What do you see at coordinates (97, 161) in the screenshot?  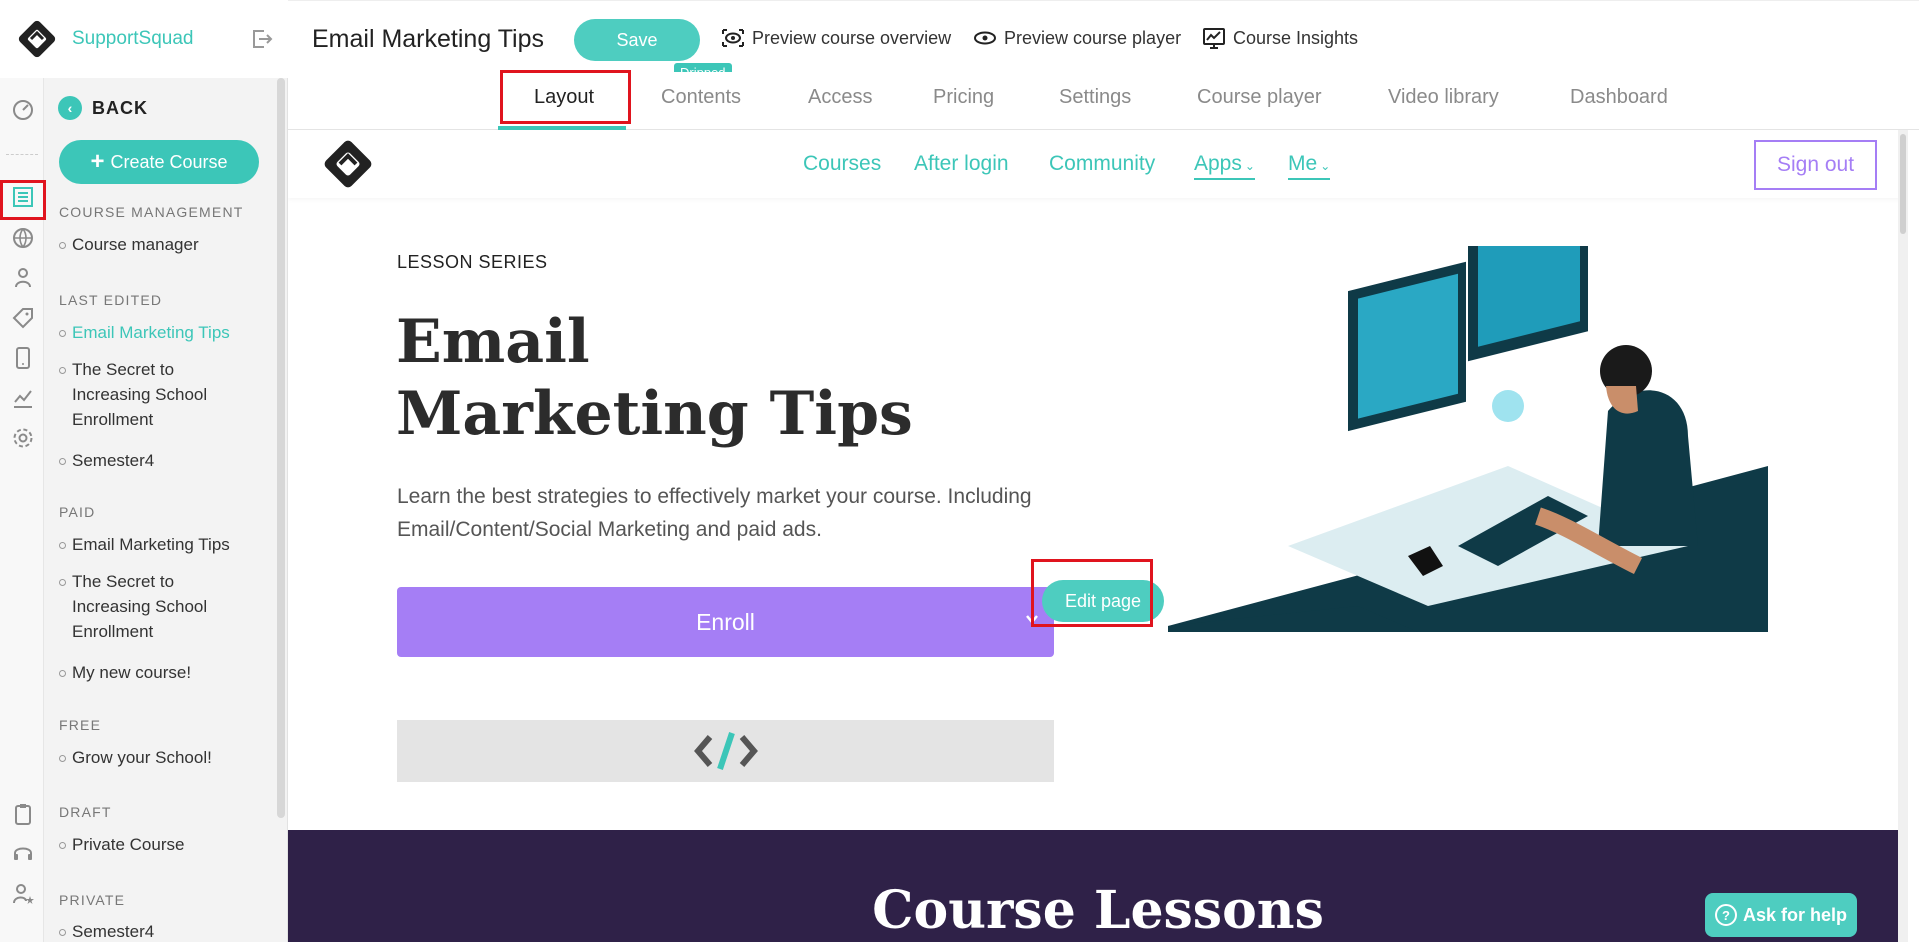 I see `plus-icon: +` at bounding box center [97, 161].